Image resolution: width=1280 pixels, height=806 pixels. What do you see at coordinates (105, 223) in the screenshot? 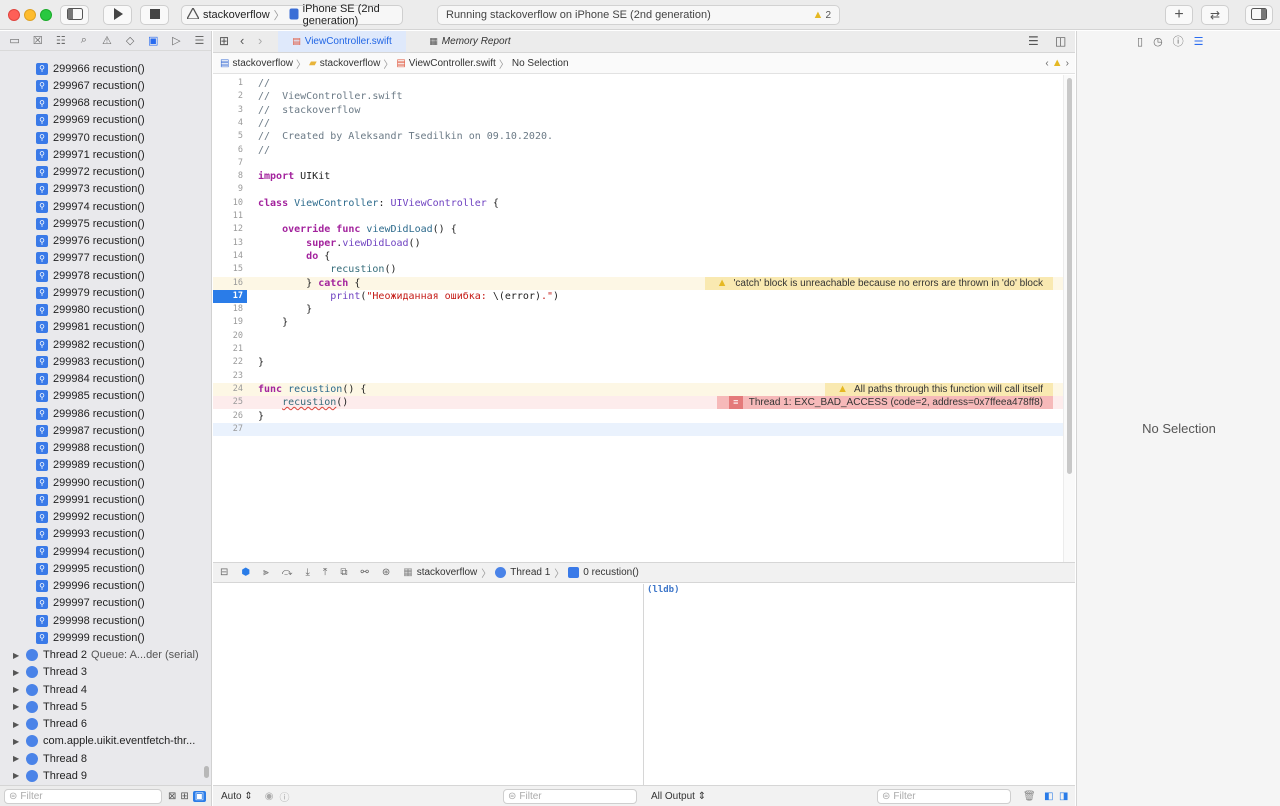
I see `stack-frame: ⚲ 299975 recustion()` at bounding box center [105, 223].